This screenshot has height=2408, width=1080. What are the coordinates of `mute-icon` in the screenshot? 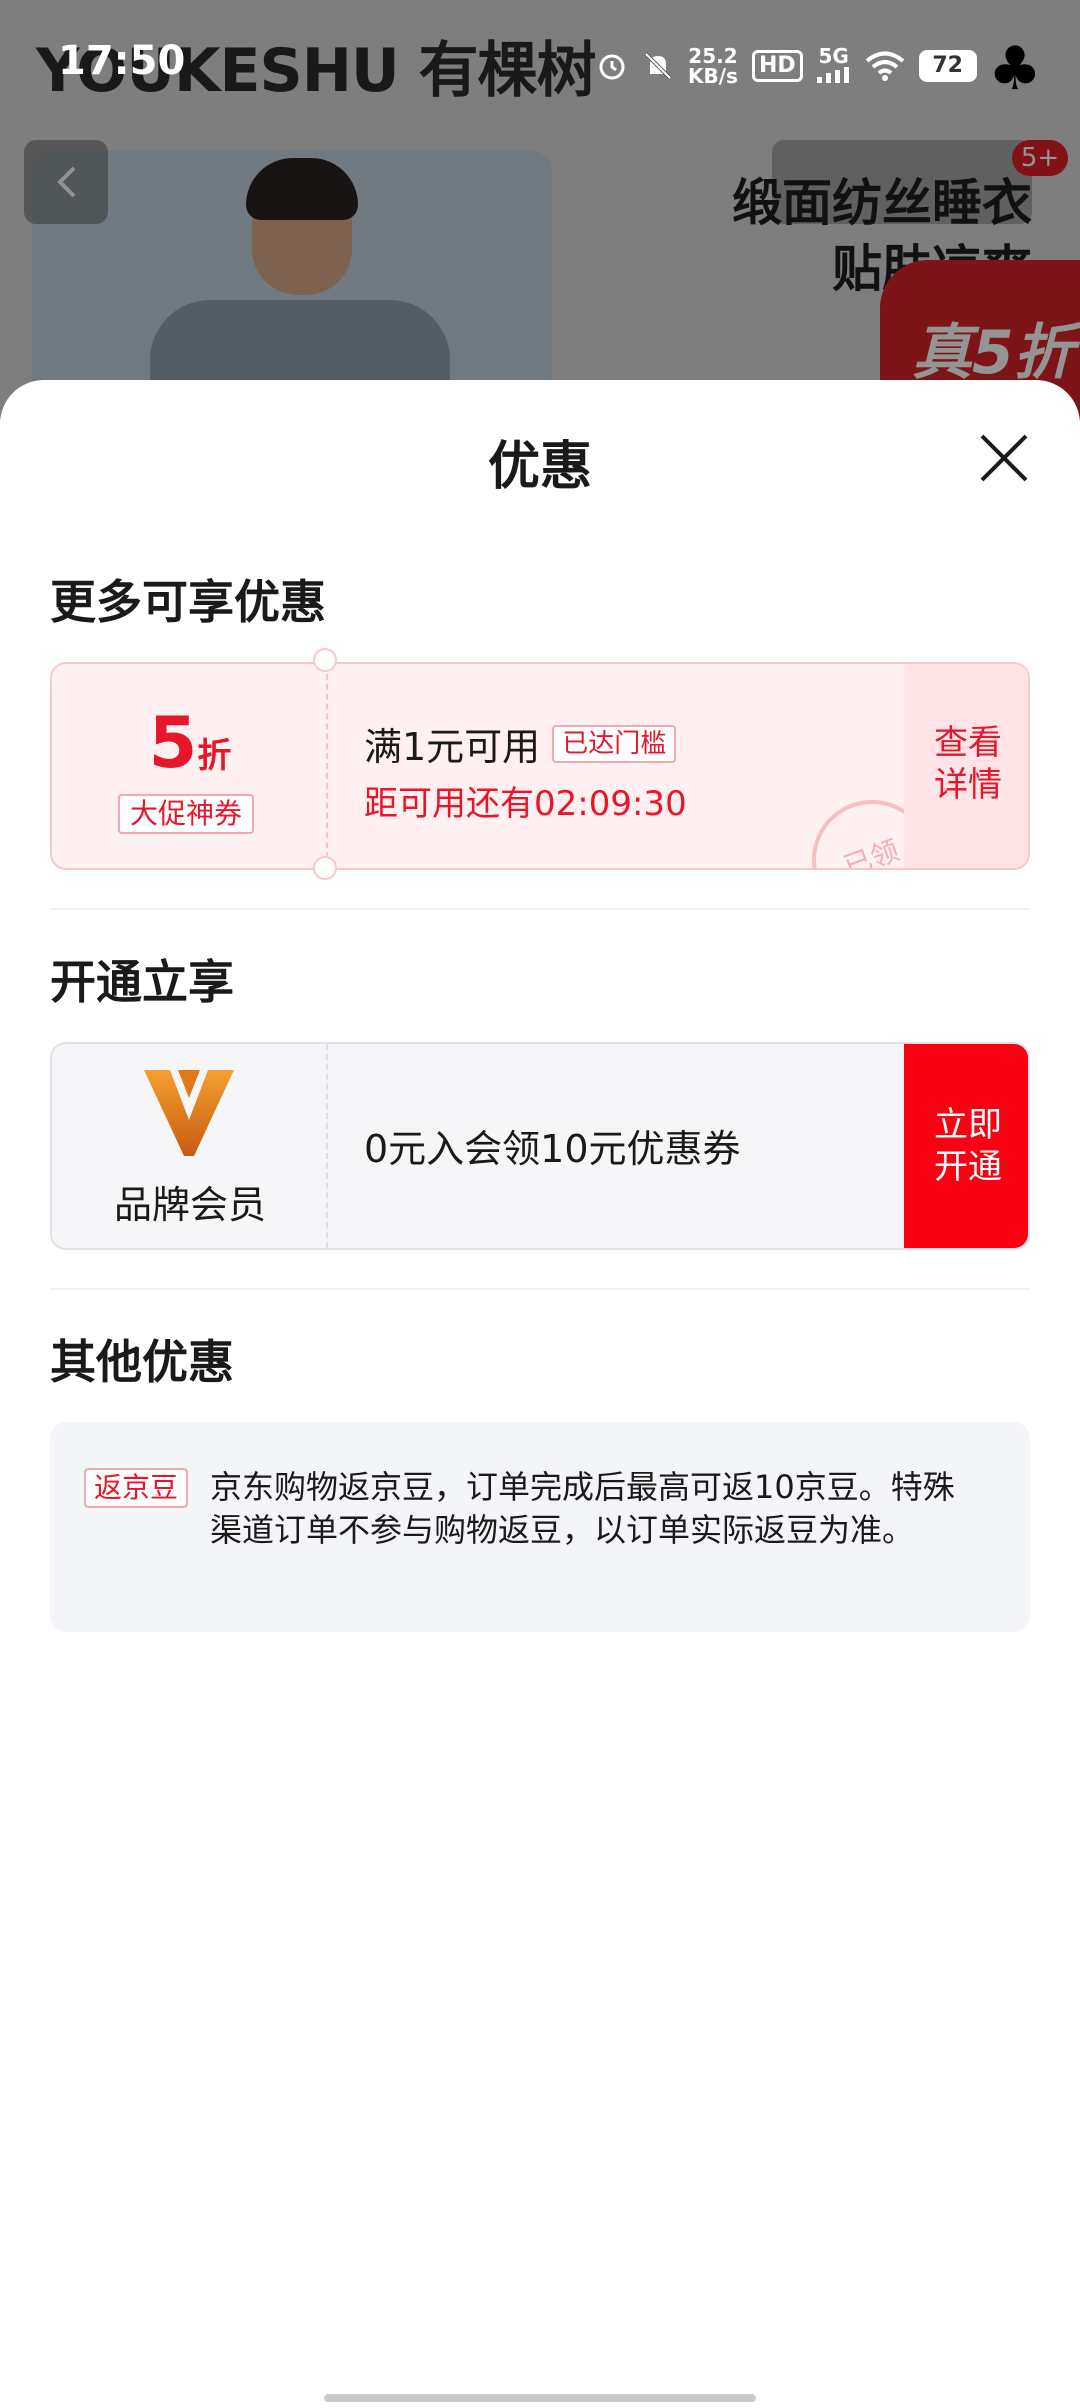 It's located at (658, 66).